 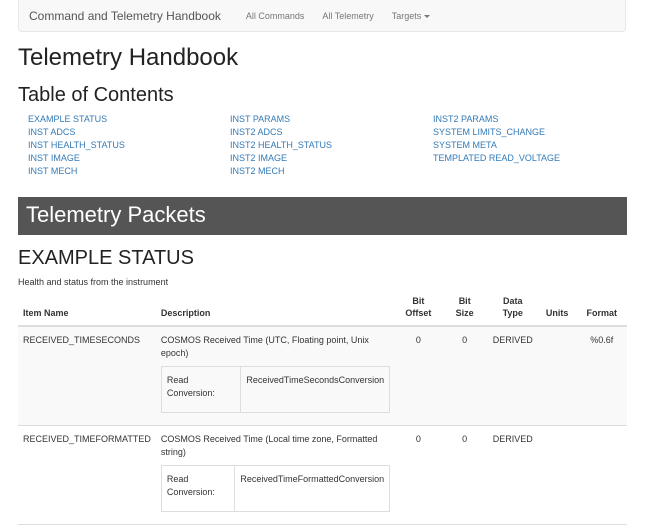 I want to click on nav-all-telemetry: All Telemetry, so click(x=347, y=16).